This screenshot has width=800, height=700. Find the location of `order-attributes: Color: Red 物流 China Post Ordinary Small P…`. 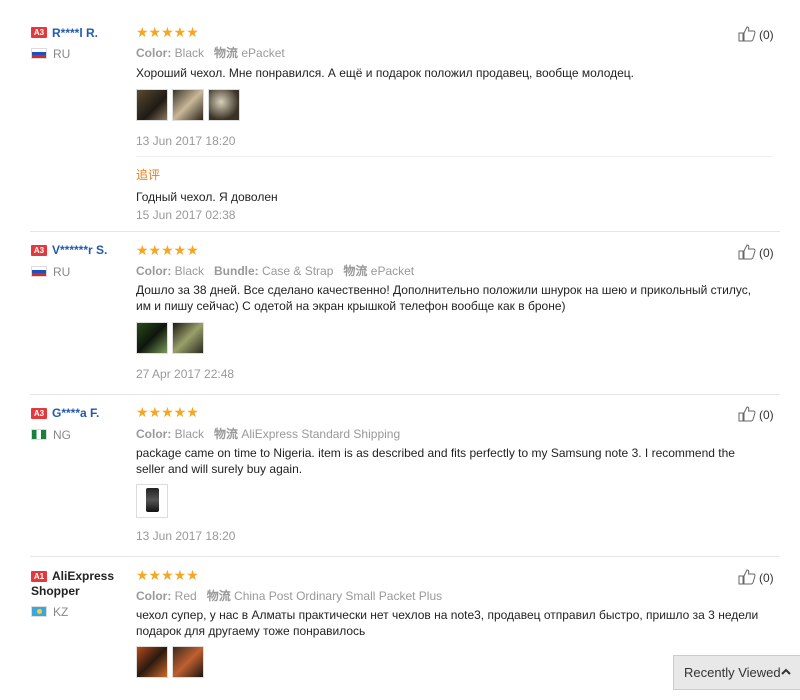

order-attributes: Color: Red 物流 China Post Ordinary Small P… is located at coordinates (289, 596).